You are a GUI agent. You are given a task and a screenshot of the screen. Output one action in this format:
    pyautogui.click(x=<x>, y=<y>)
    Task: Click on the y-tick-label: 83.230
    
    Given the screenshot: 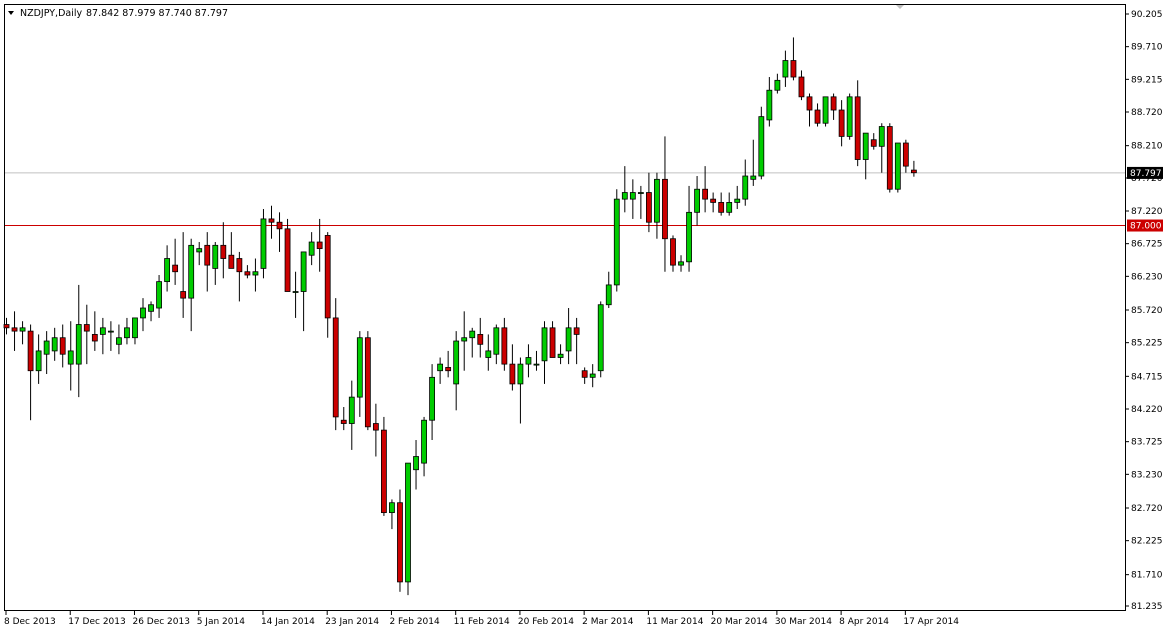 What is the action you would take?
    pyautogui.click(x=1147, y=475)
    